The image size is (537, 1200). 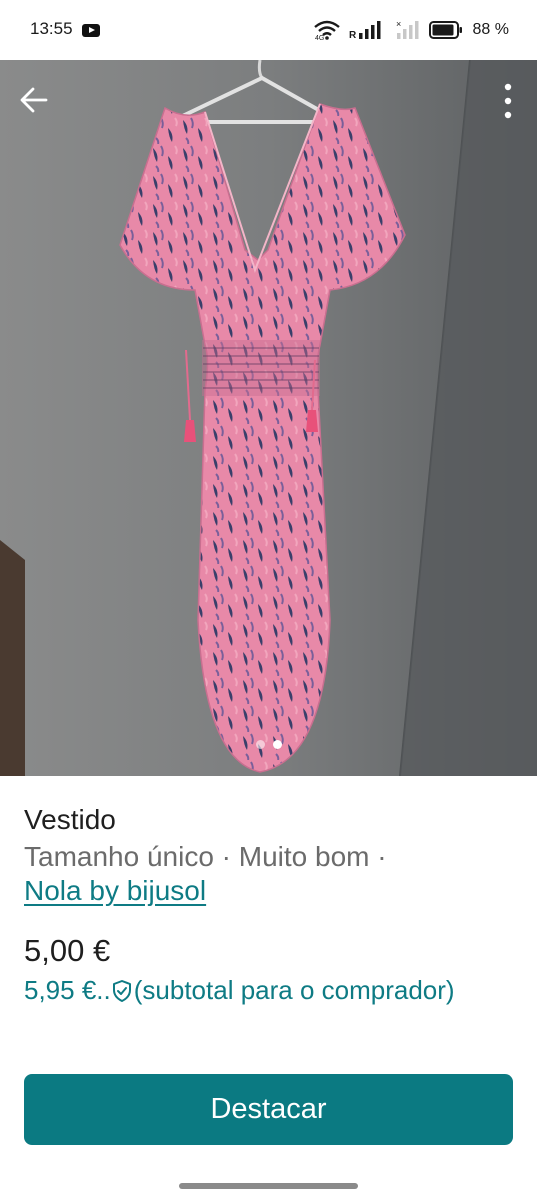 What do you see at coordinates (268, 30) in the screenshot?
I see `status-bar: 13:55 4G R × 88 %` at bounding box center [268, 30].